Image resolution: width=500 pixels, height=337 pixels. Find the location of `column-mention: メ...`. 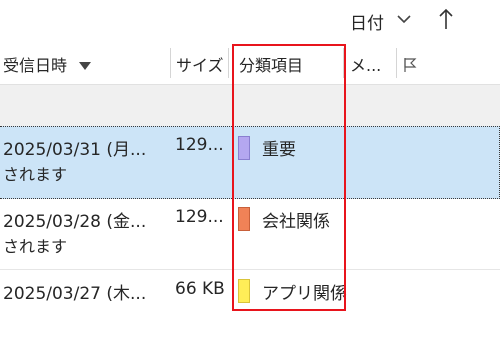

column-mention: メ... is located at coordinates (365, 64).